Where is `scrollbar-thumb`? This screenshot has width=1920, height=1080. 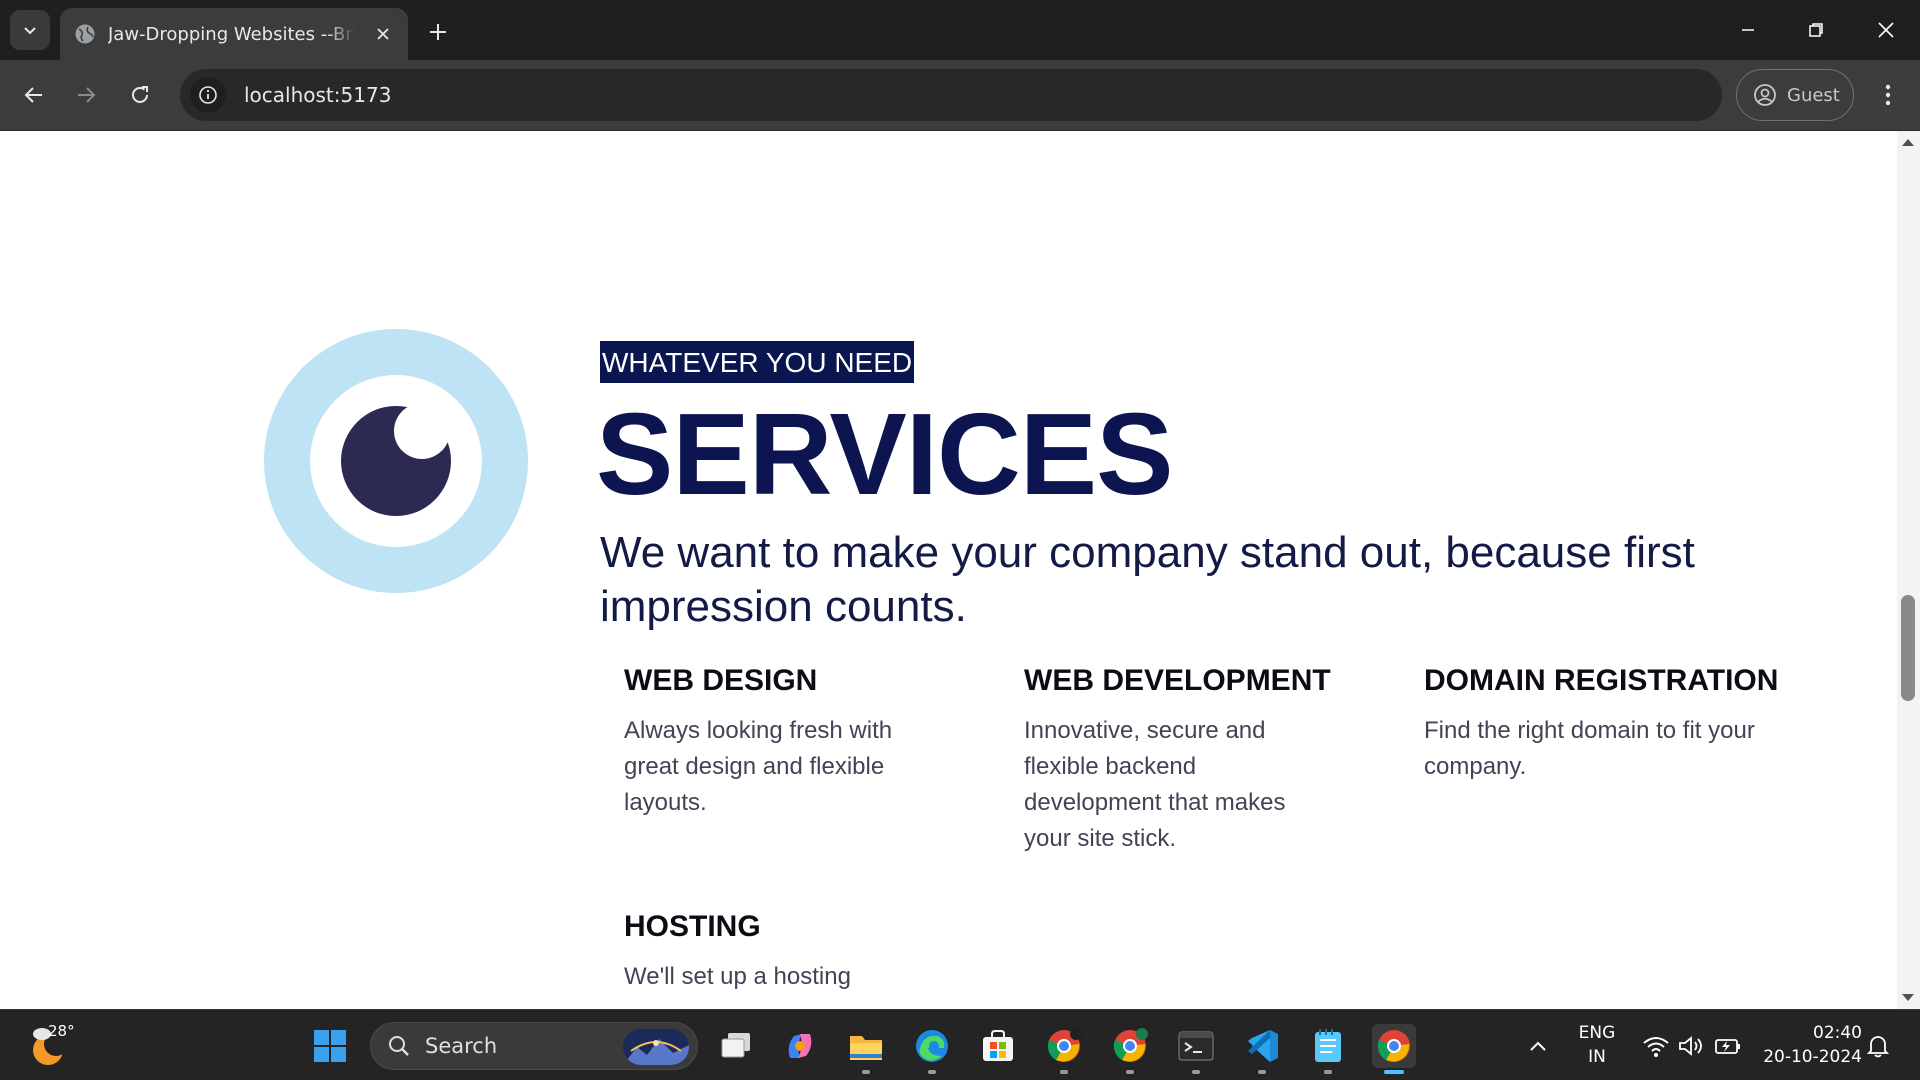
scrollbar-thumb is located at coordinates (1908, 648).